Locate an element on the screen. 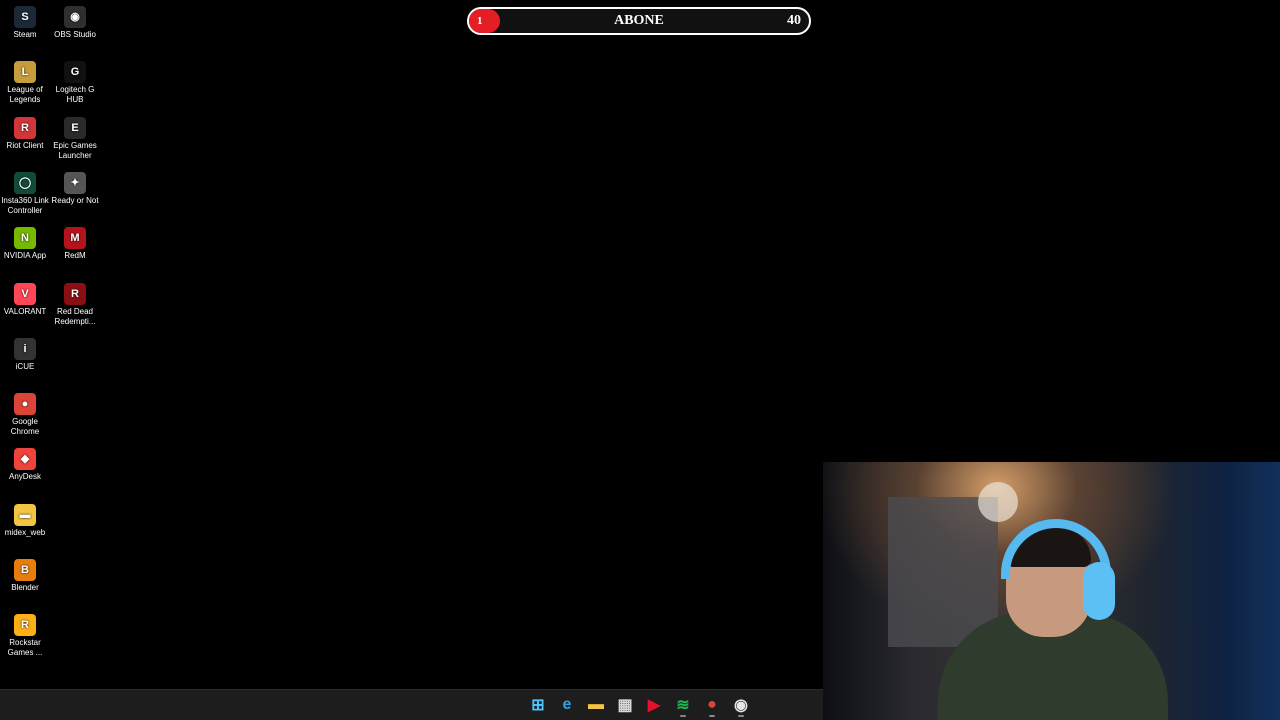 The width and height of the screenshot is (1280, 720). logitech-icon: G is located at coordinates (75, 72).